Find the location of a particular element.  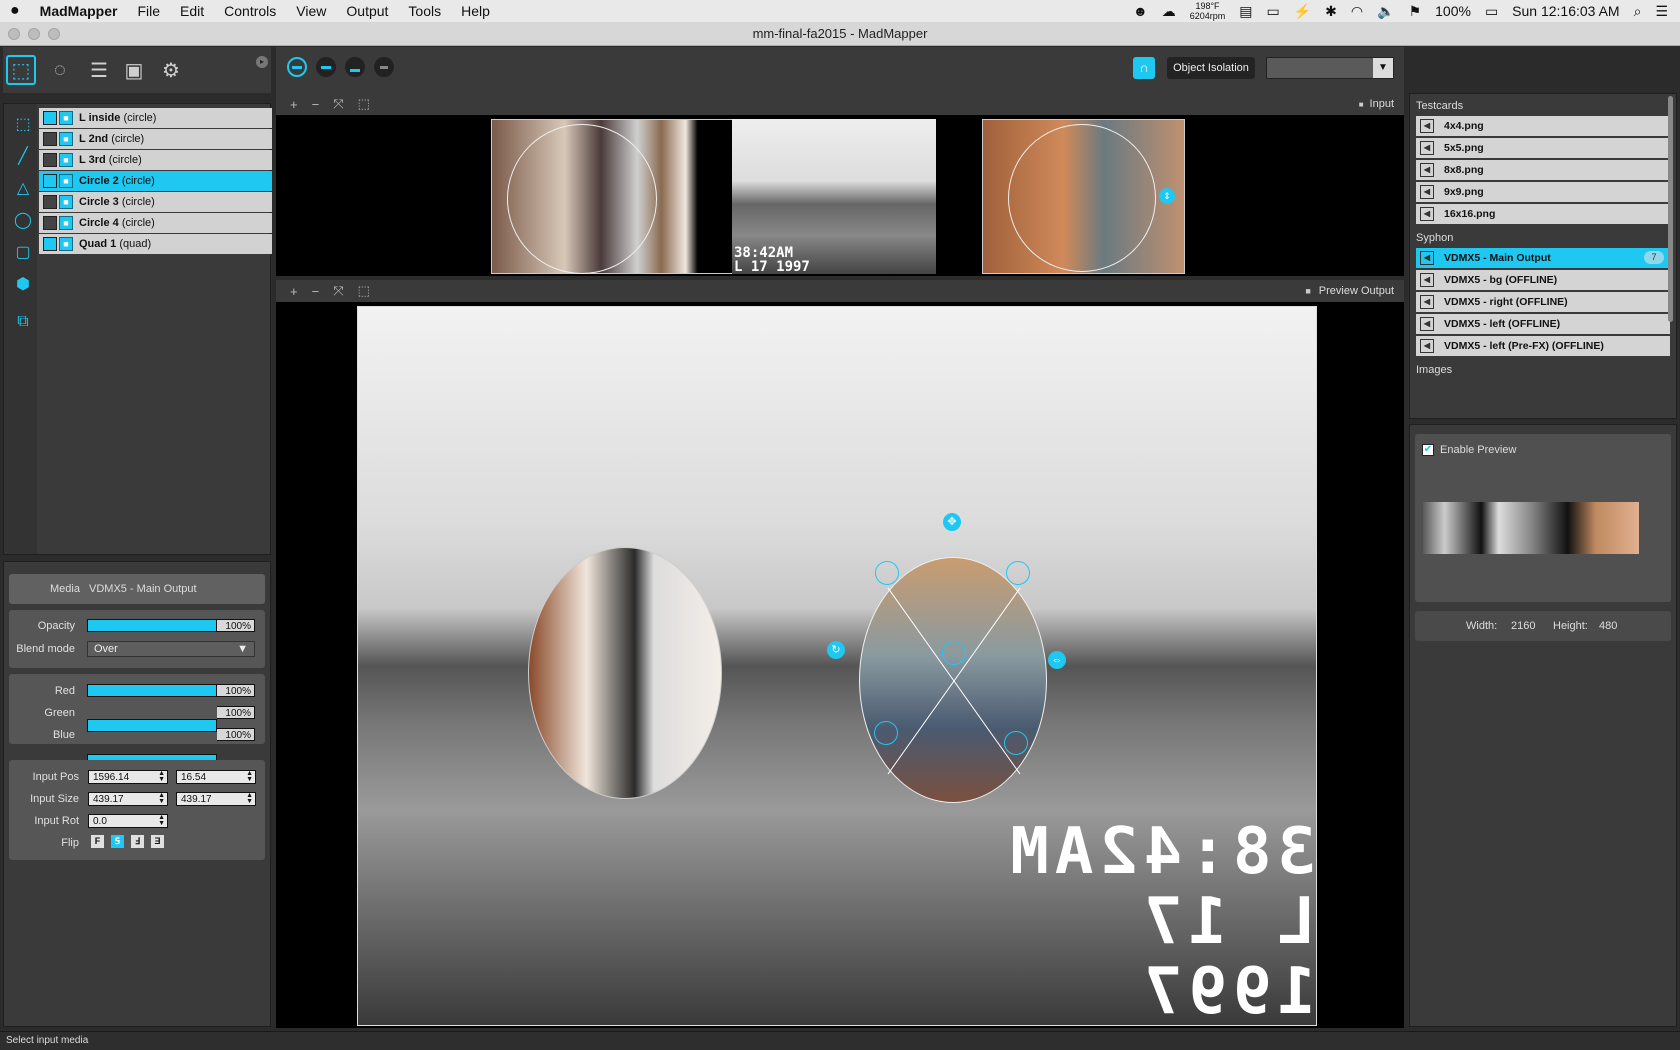

input-pos-y-field: 16.54 ▲ ▼ is located at coordinates (216, 777).